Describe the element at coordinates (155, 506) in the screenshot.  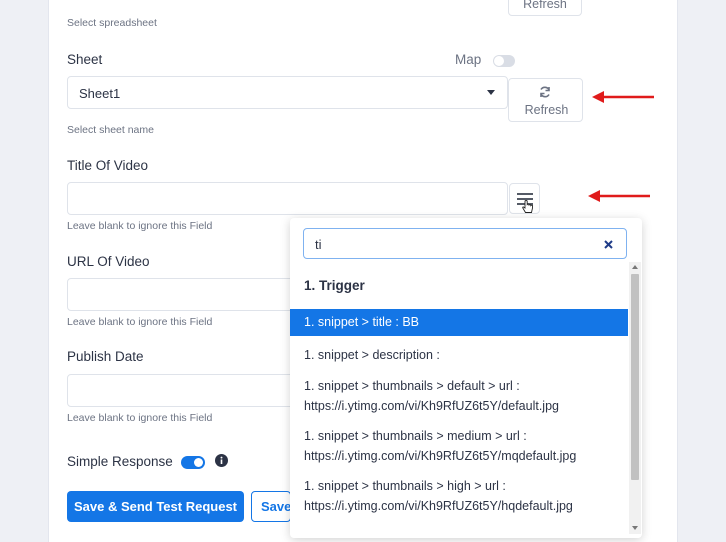
I see `save-send-test-request-button: Save & Send Test Request` at that location.